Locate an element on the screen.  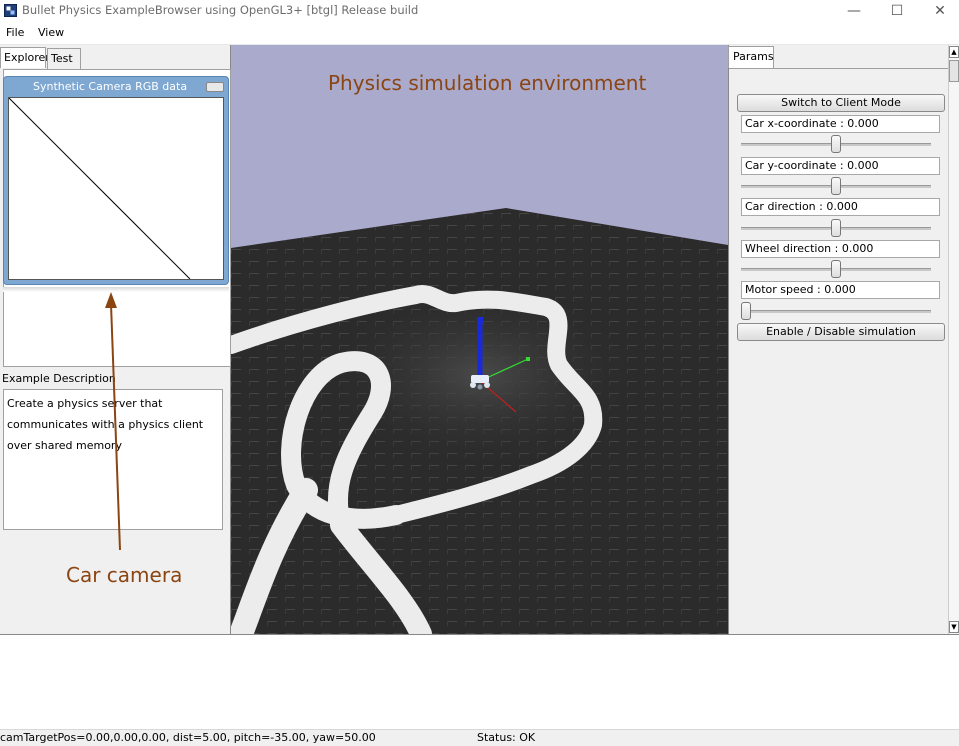
wheel-direction-slider is located at coordinates (836, 269).